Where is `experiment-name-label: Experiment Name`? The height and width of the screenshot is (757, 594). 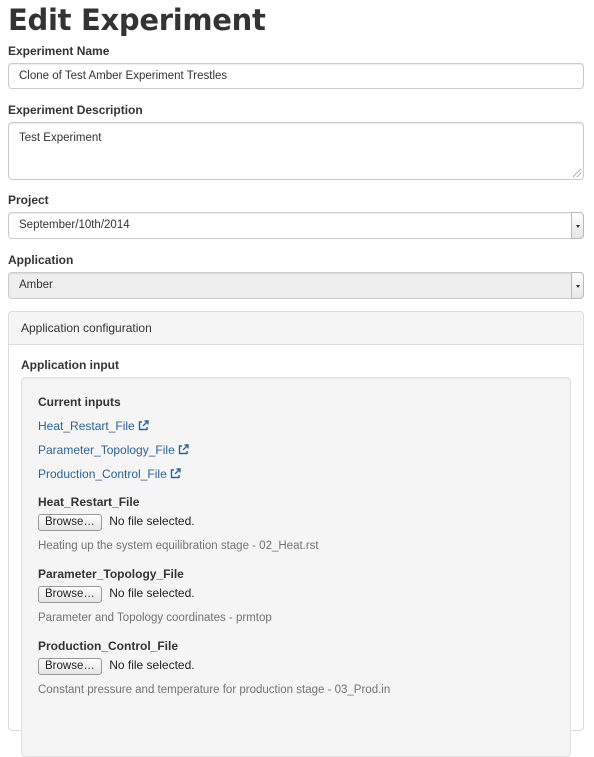 experiment-name-label: Experiment Name is located at coordinates (59, 51).